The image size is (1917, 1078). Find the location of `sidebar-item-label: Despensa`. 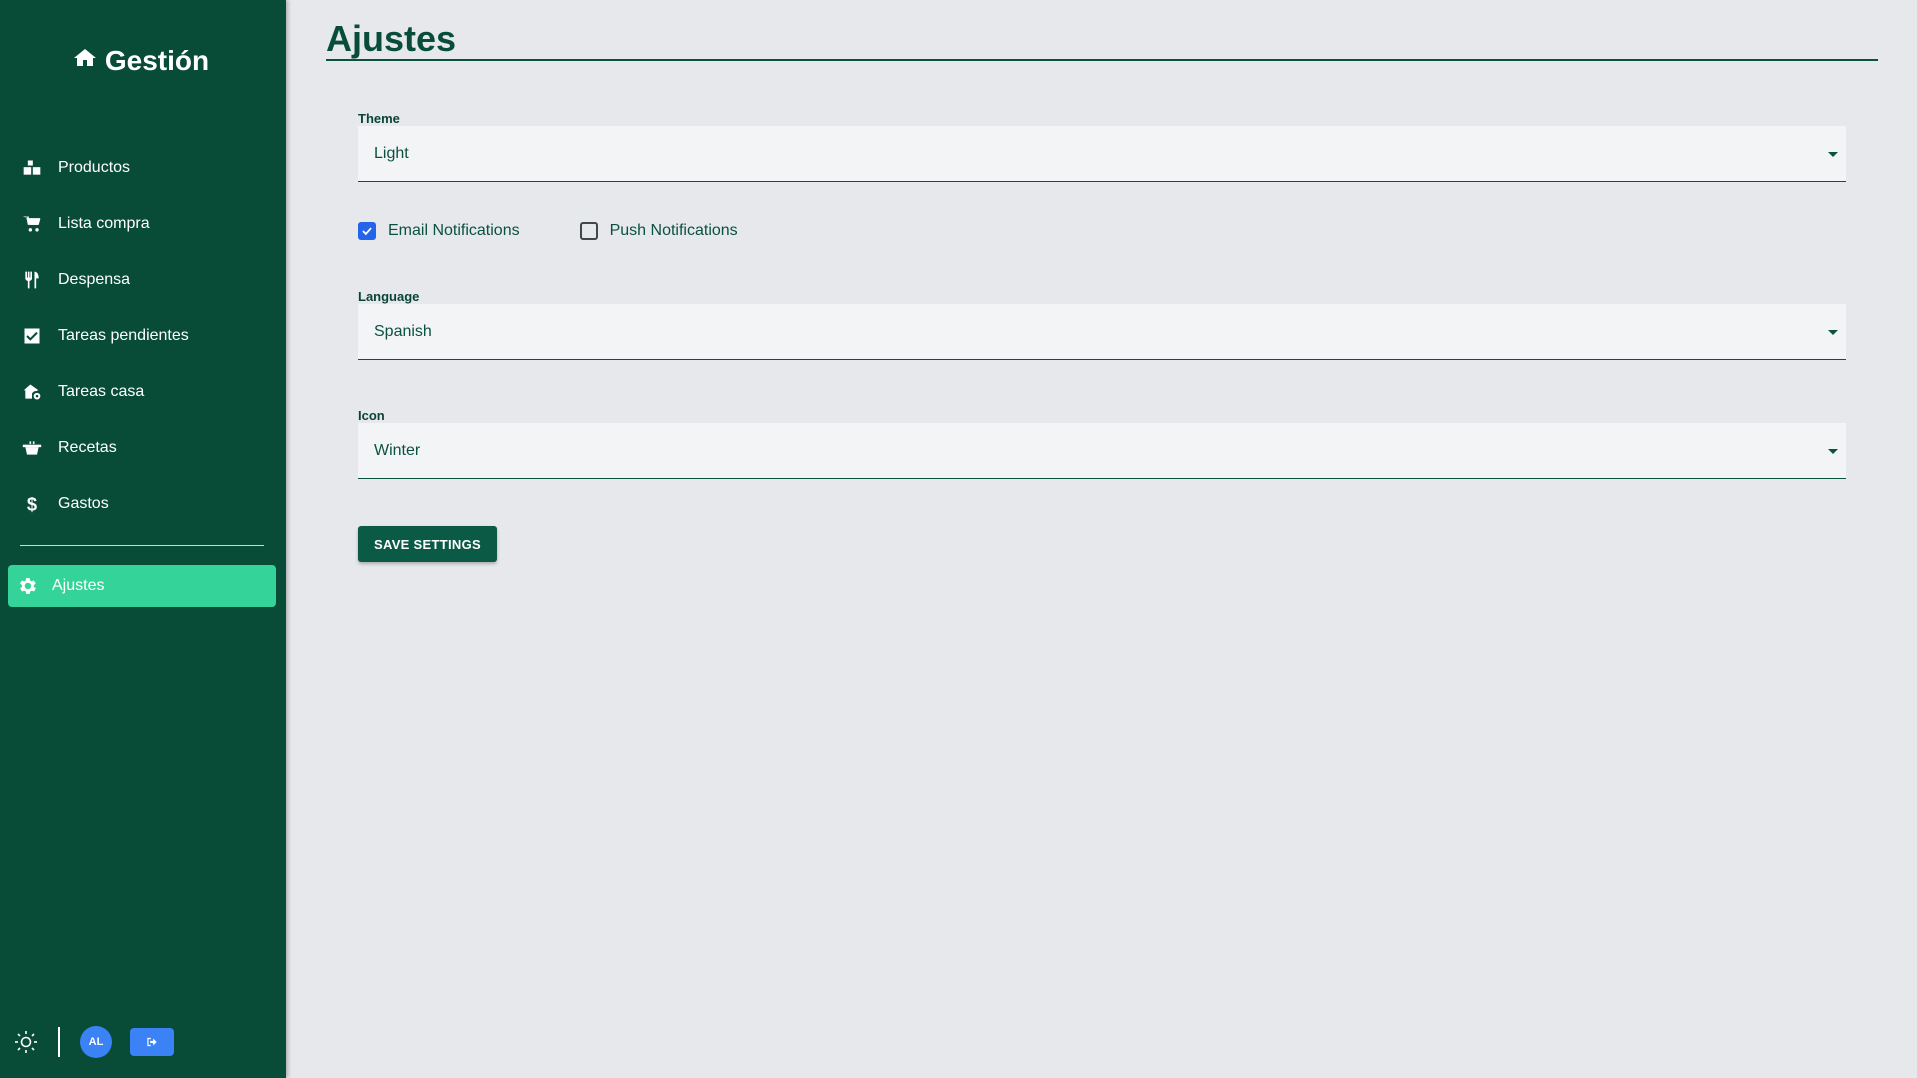

sidebar-item-label: Despensa is located at coordinates (94, 279).